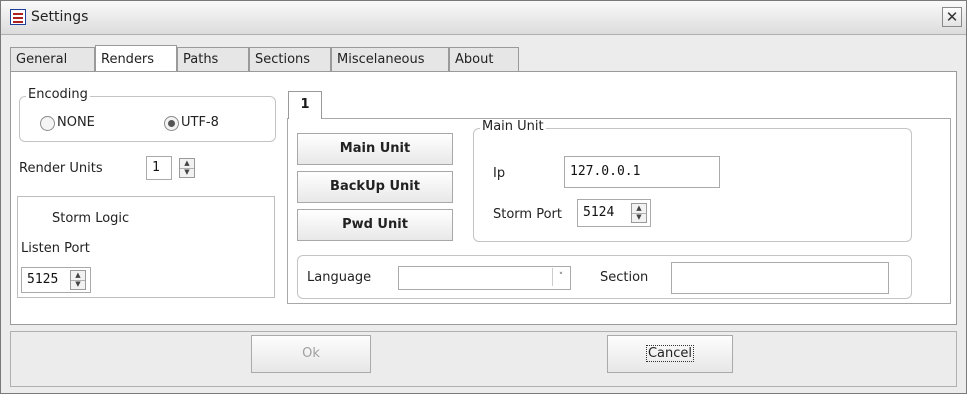  Describe the element at coordinates (375, 187) in the screenshot. I see `backup-unit-button: BackUp Unit` at that location.